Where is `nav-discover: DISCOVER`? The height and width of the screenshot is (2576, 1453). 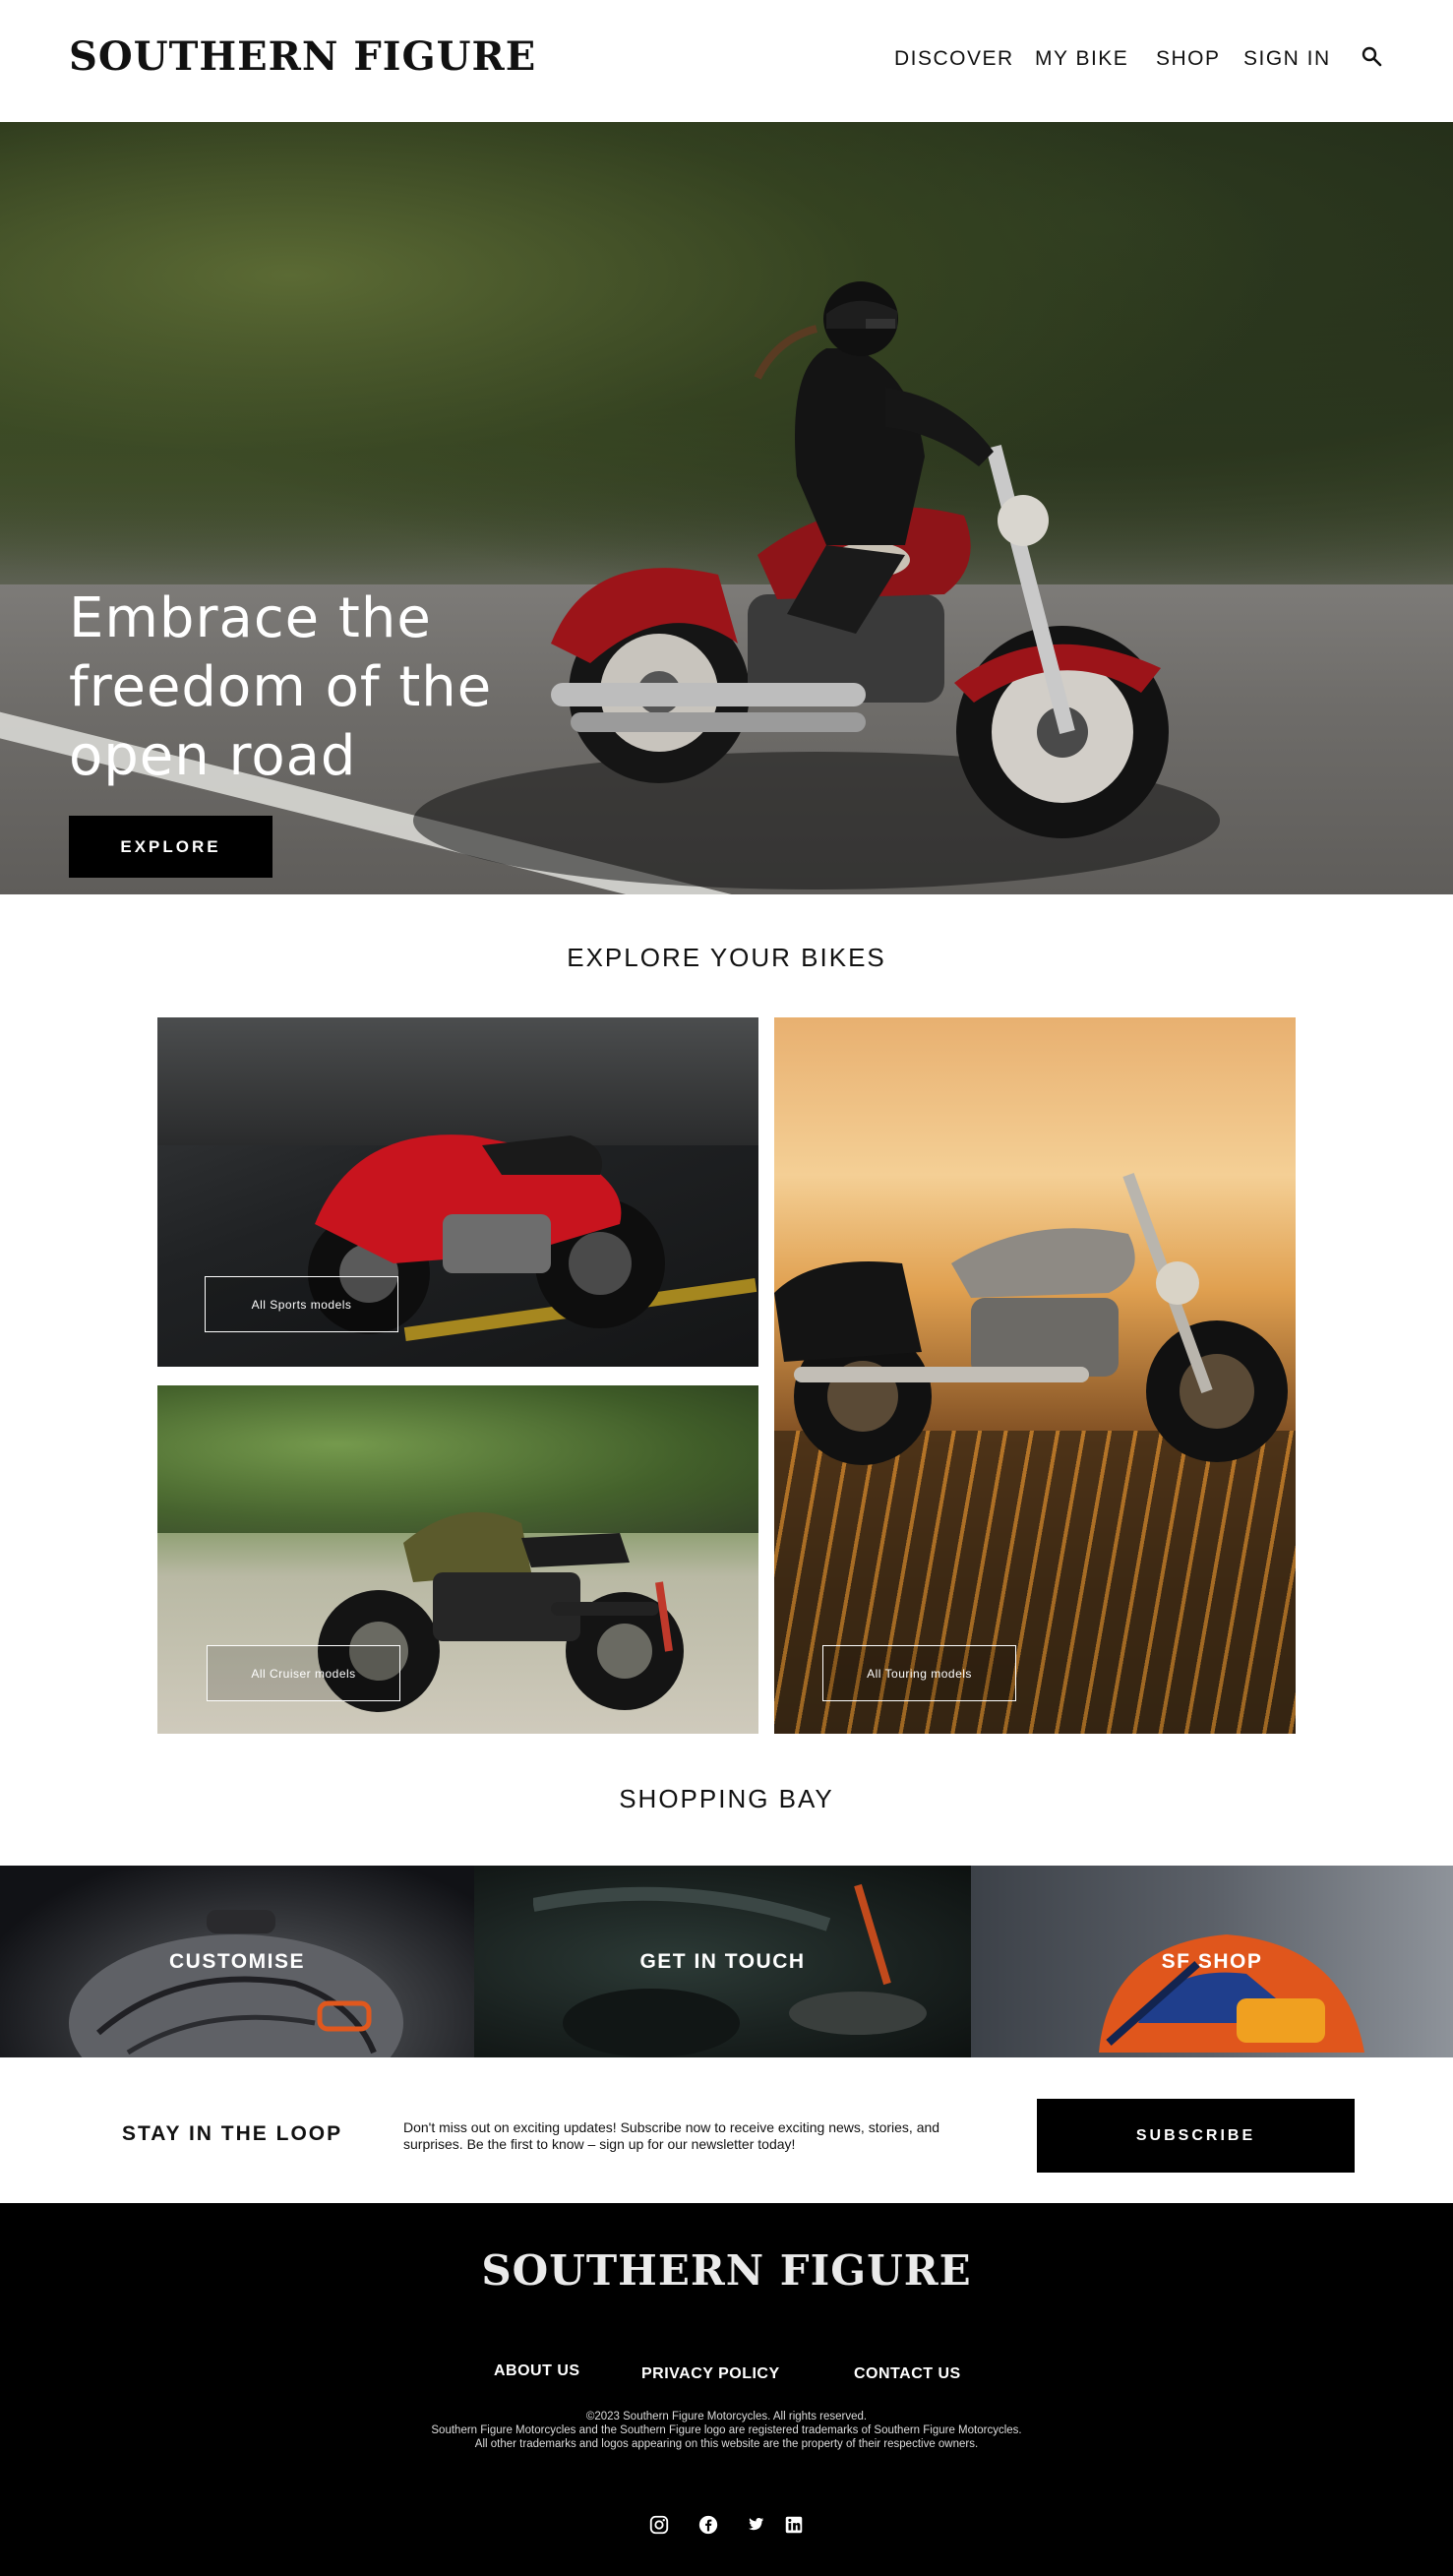
nav-discover: DISCOVER is located at coordinates (954, 59).